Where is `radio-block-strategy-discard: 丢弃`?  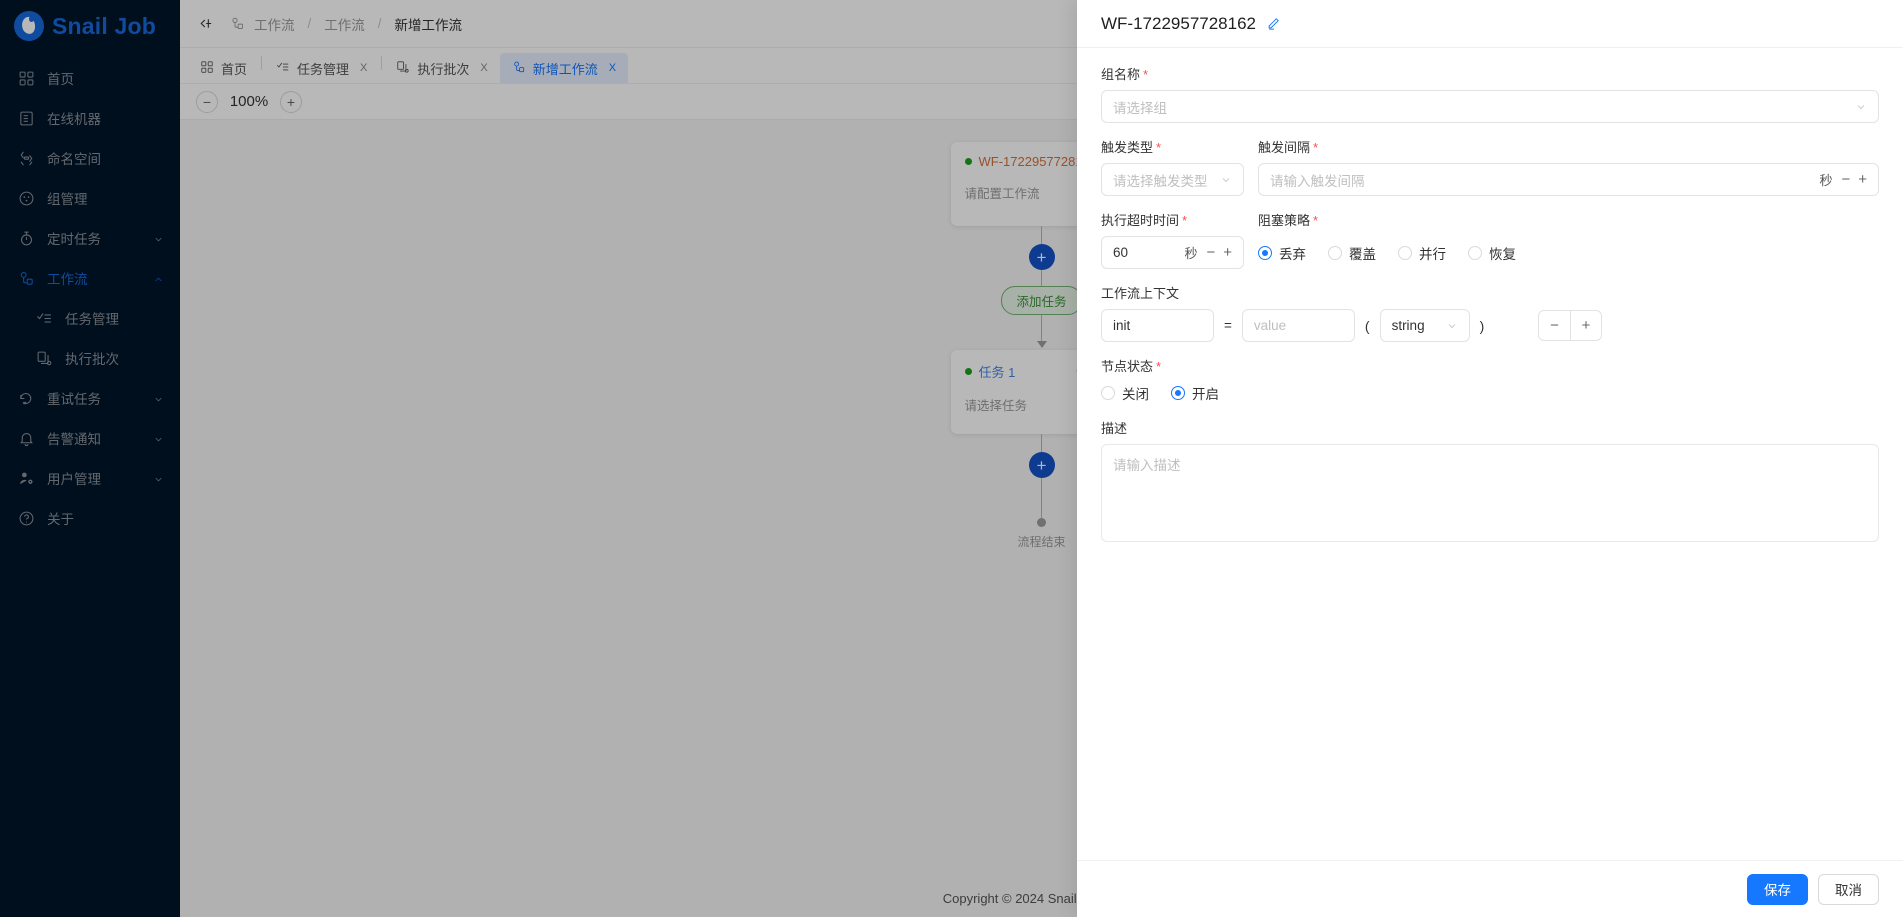
radio-block-strategy-discard: 丢弃 is located at coordinates (1282, 253).